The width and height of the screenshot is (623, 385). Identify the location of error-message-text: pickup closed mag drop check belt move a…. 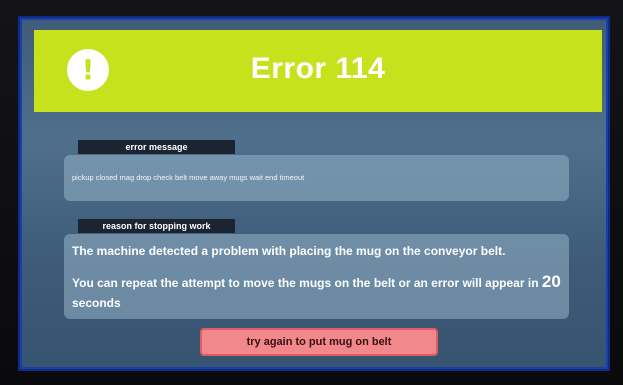
(188, 177).